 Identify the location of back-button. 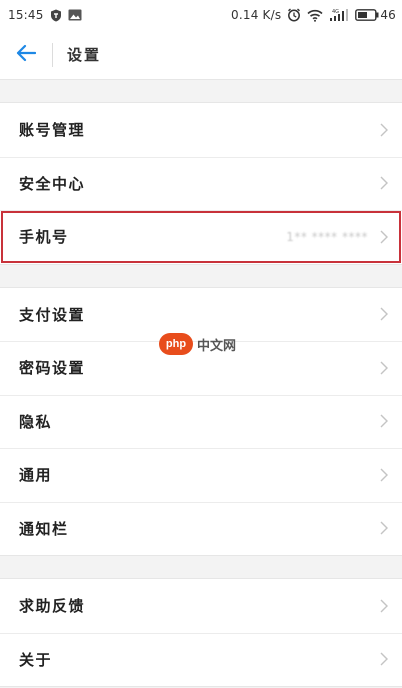
(26, 55).